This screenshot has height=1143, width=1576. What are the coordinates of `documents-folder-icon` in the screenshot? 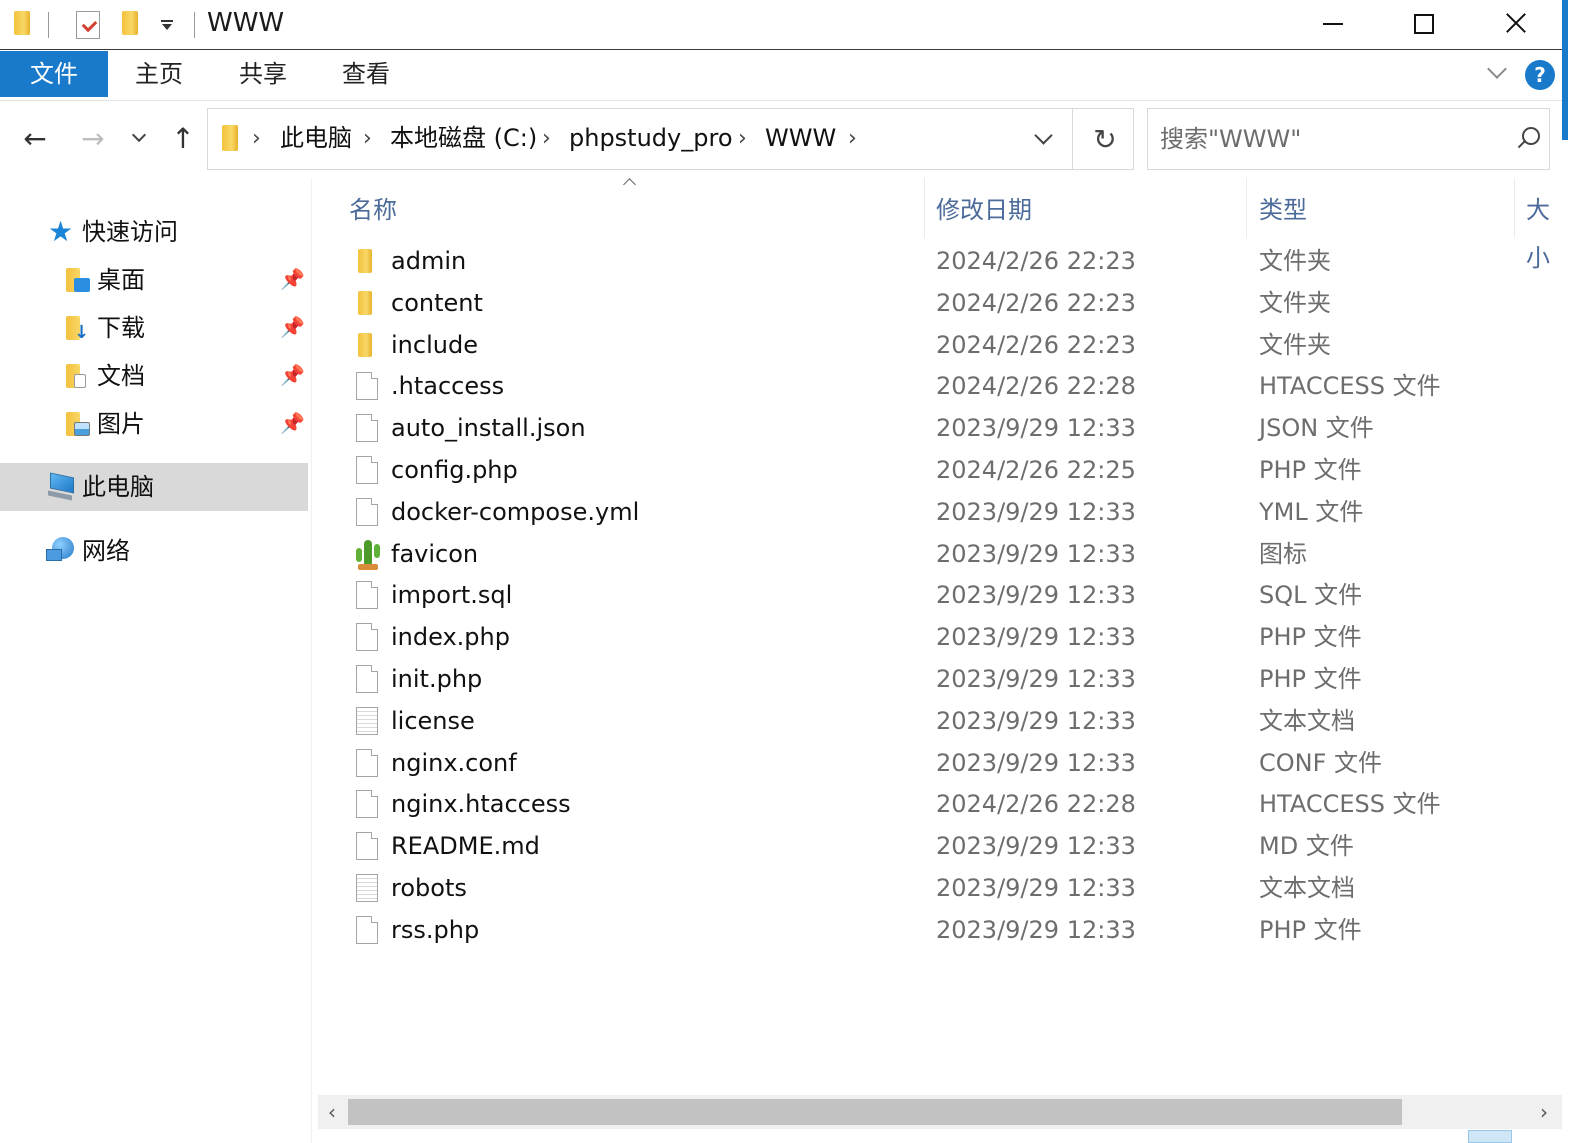 It's located at (79, 376).